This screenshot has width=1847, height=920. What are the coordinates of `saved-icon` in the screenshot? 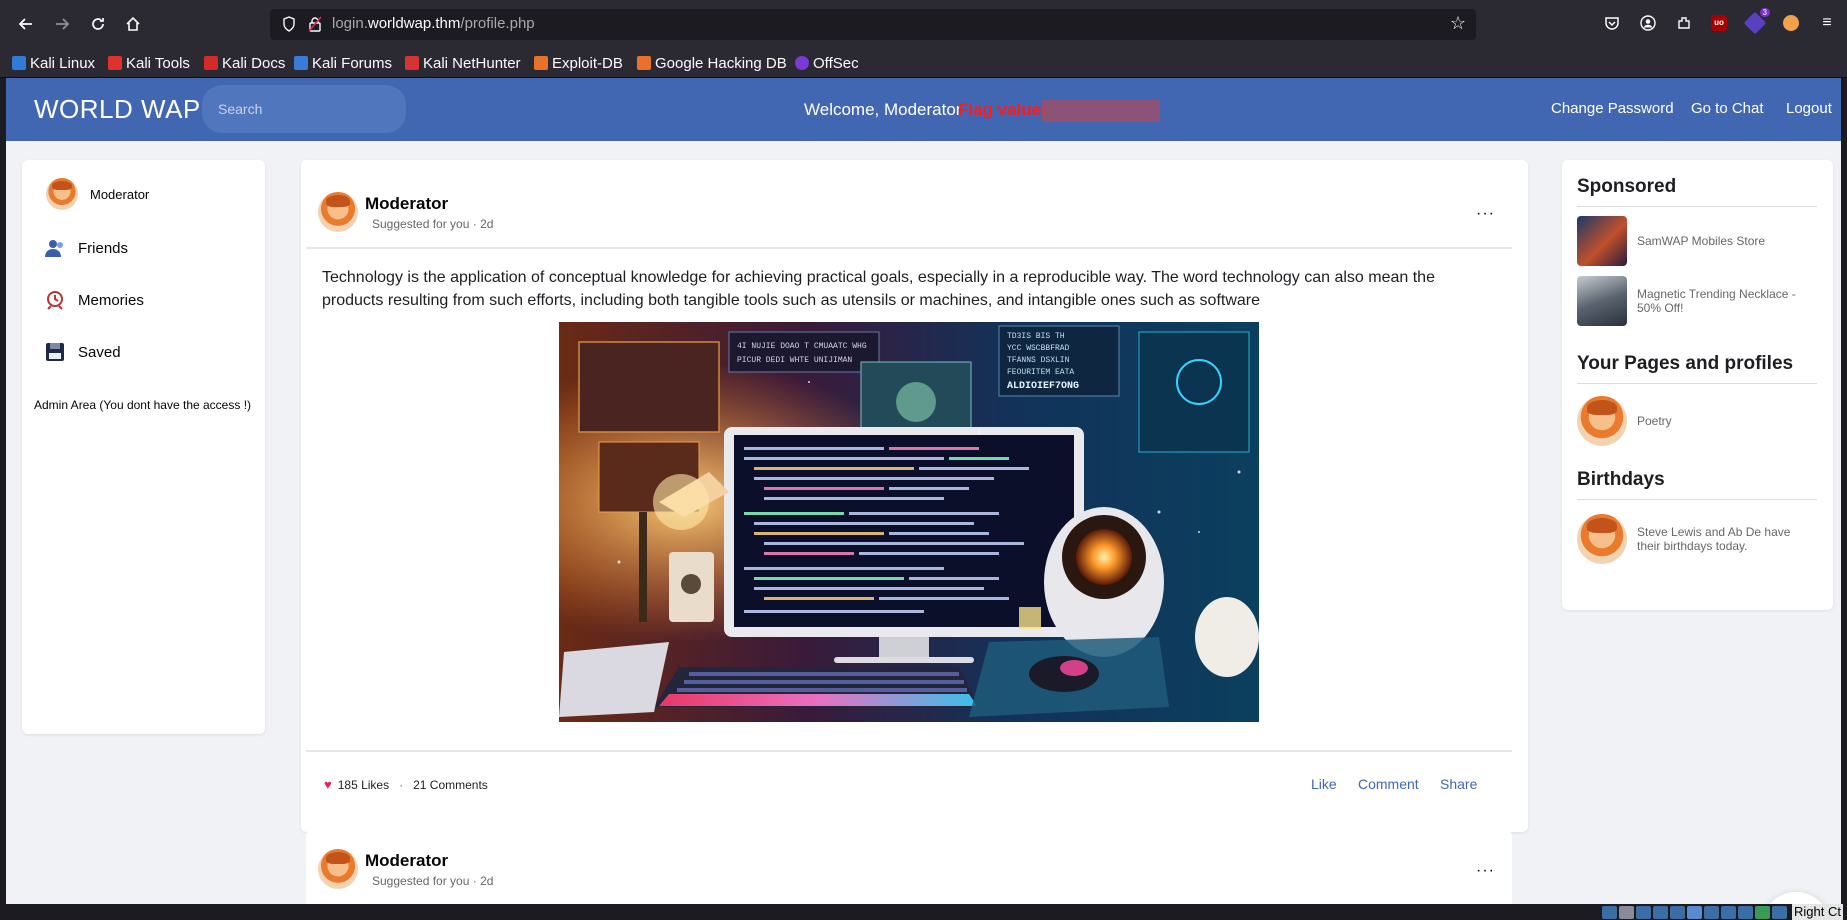 It's located at (55, 352).